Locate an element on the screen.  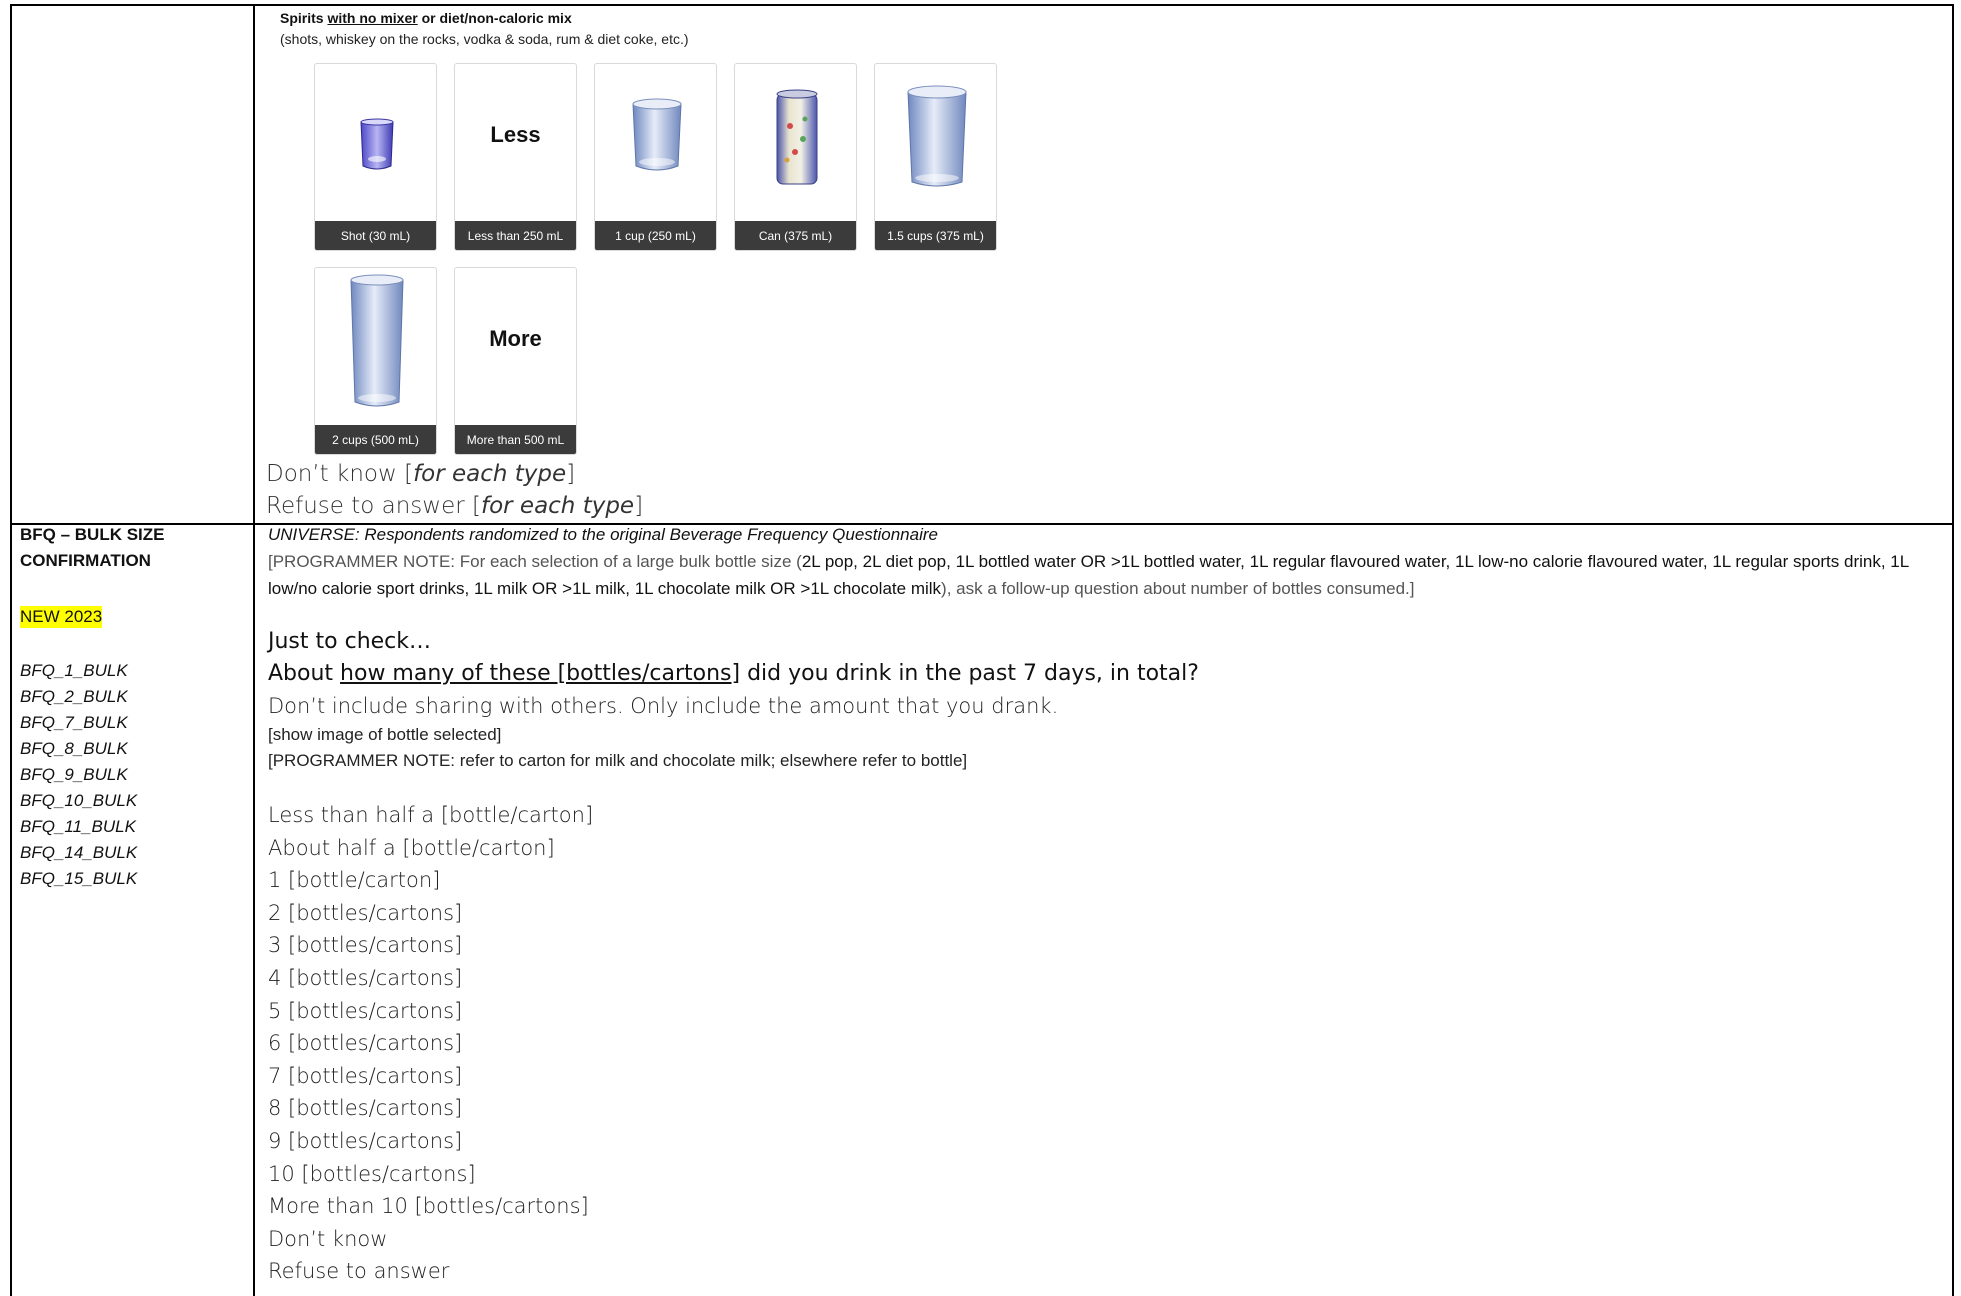
size-option-can: Can (375 mL) is located at coordinates (795, 157).